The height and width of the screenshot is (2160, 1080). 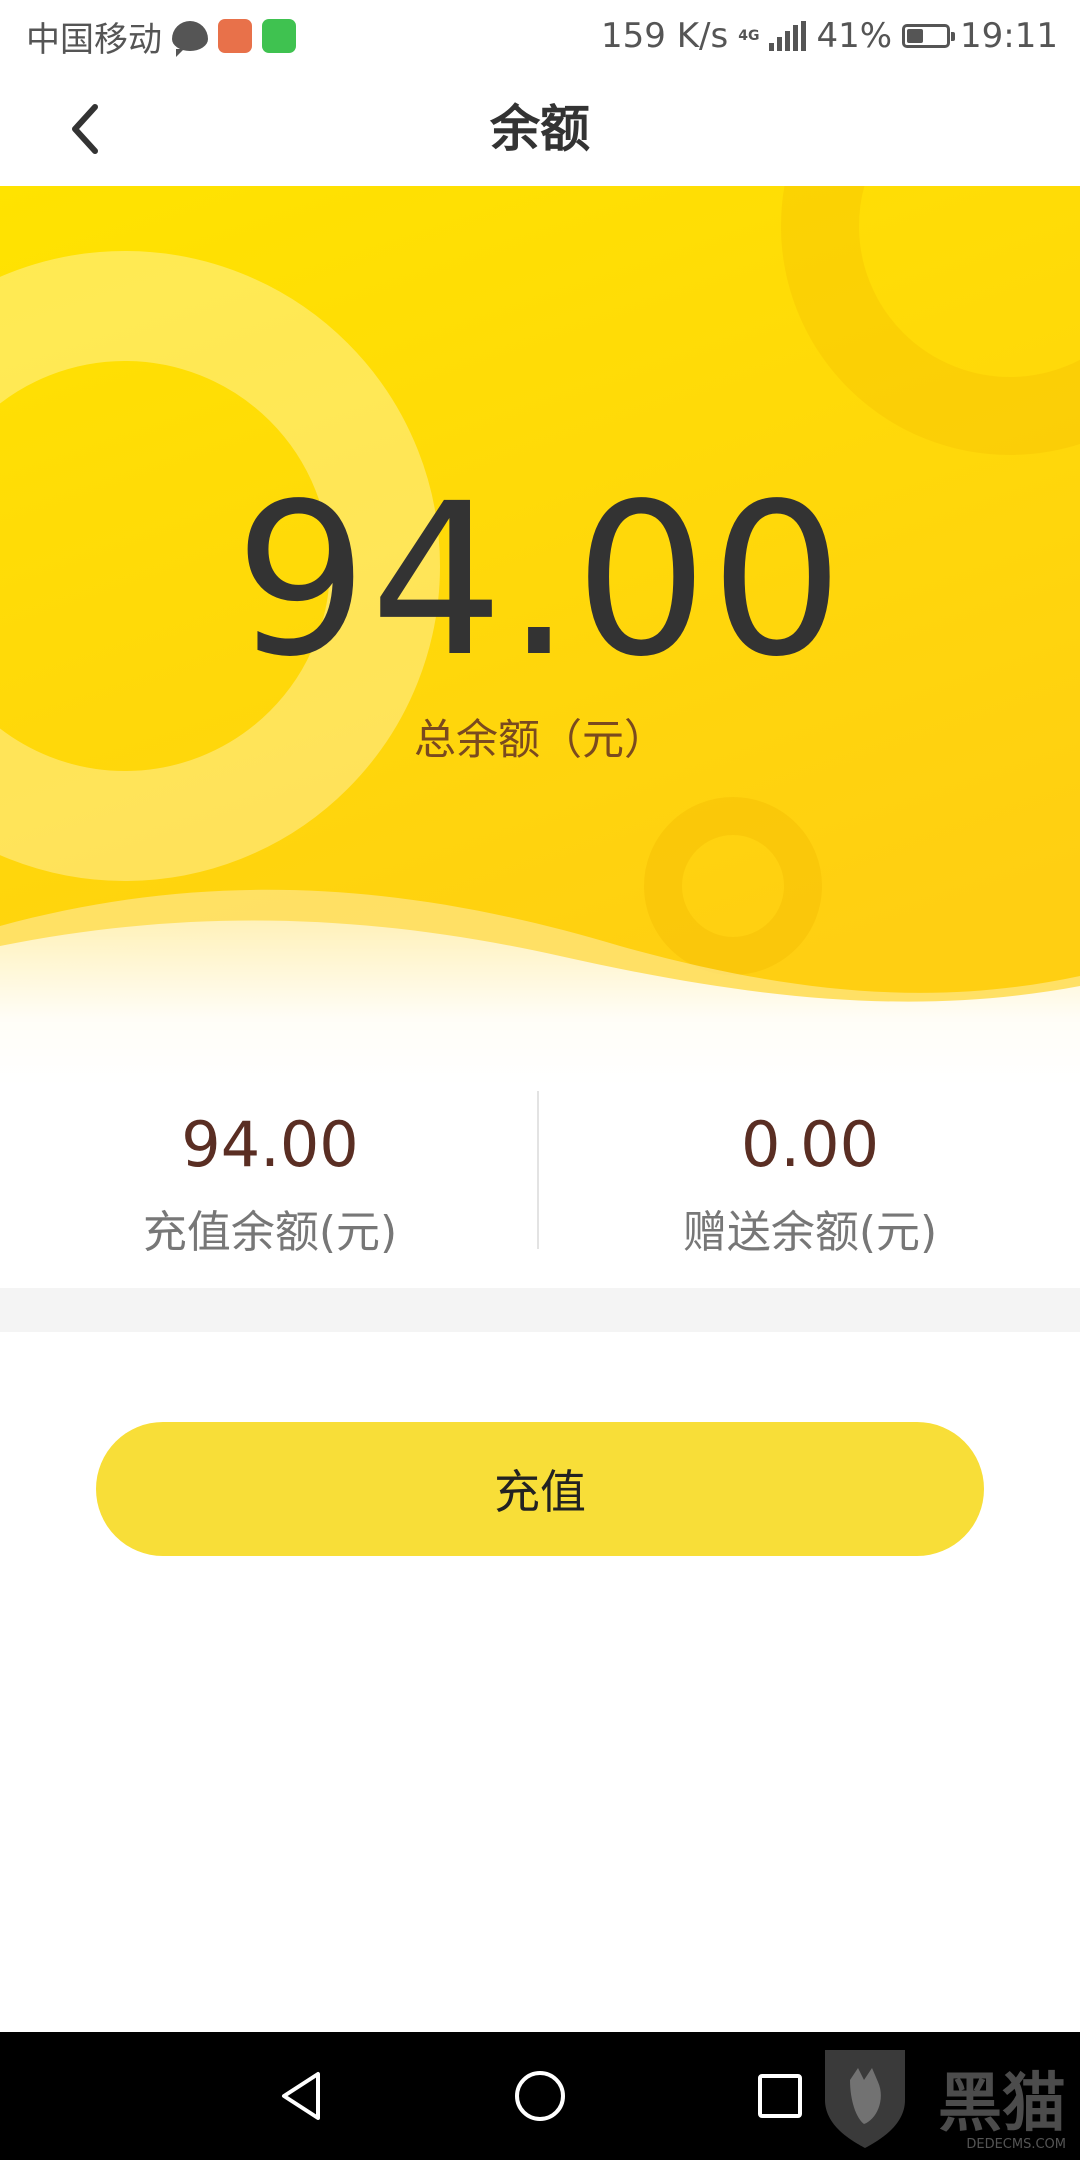 I want to click on app-icon-green, so click(x=279, y=36).